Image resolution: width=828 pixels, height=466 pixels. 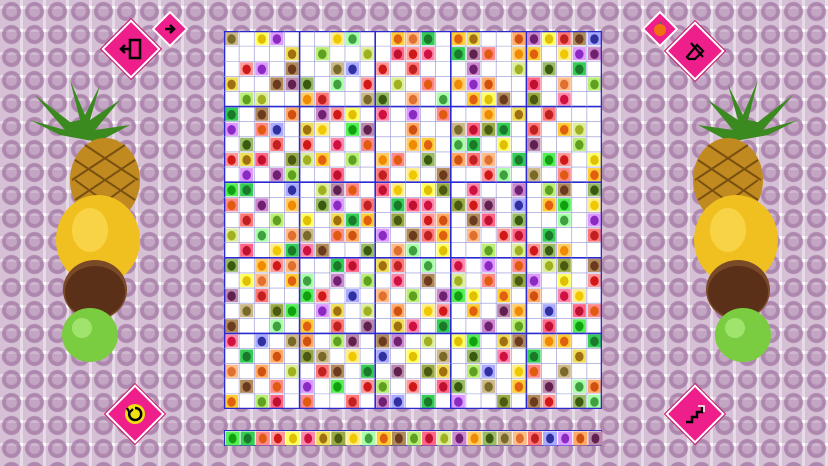 I want to click on tray-piece-orange, so click(x=474, y=438).